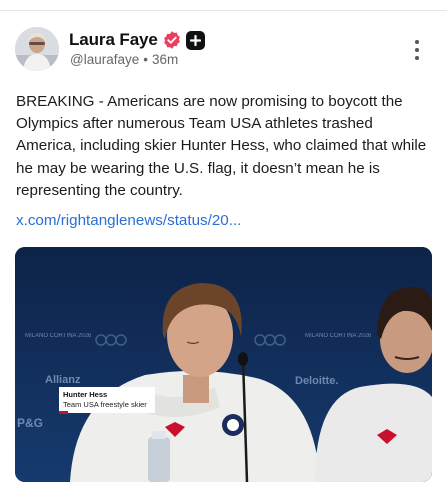  I want to click on avatar-photo, so click(37, 49).